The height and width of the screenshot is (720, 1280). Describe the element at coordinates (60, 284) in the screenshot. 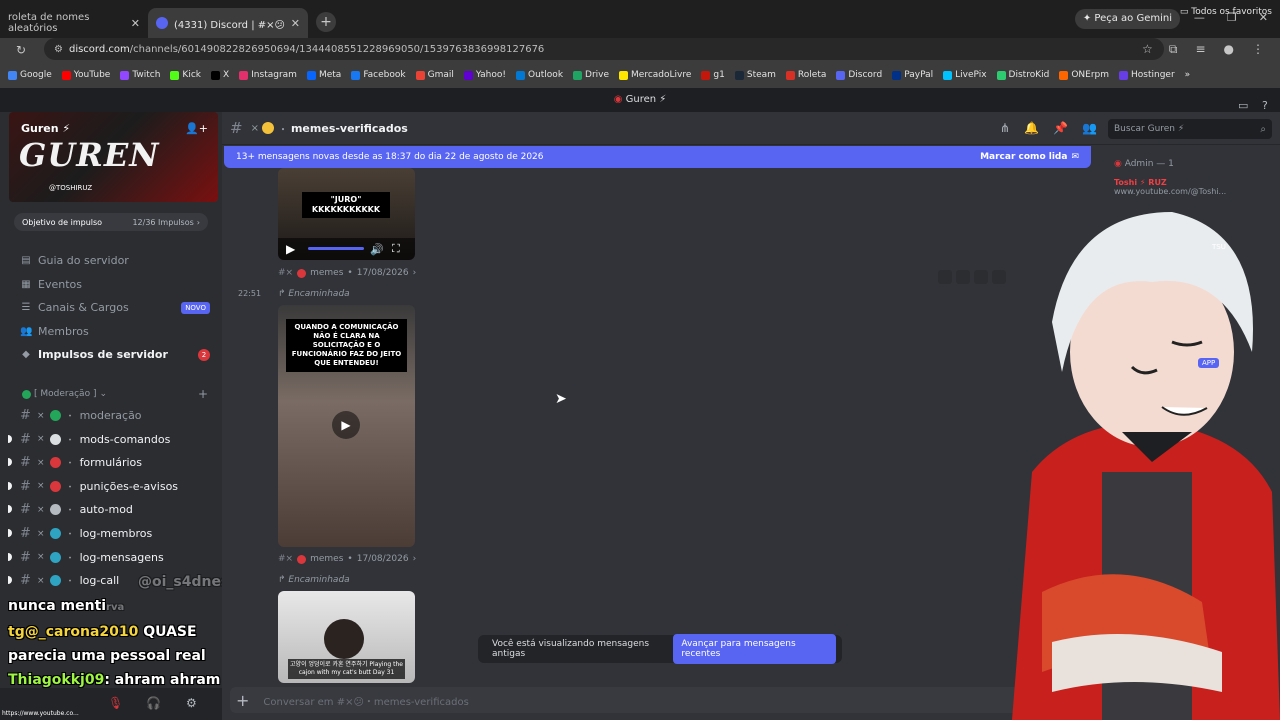

I see `nav-label: Eventos` at that location.